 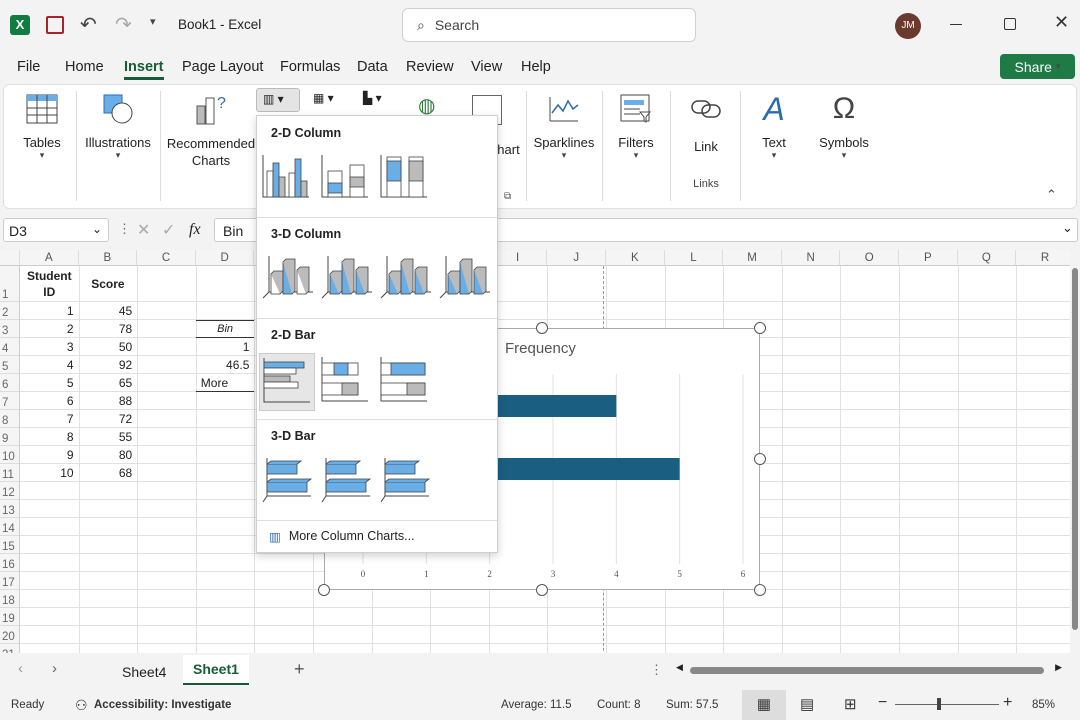 I want to click on accessibility-status: Accessibility: Investigate, so click(x=162, y=705).